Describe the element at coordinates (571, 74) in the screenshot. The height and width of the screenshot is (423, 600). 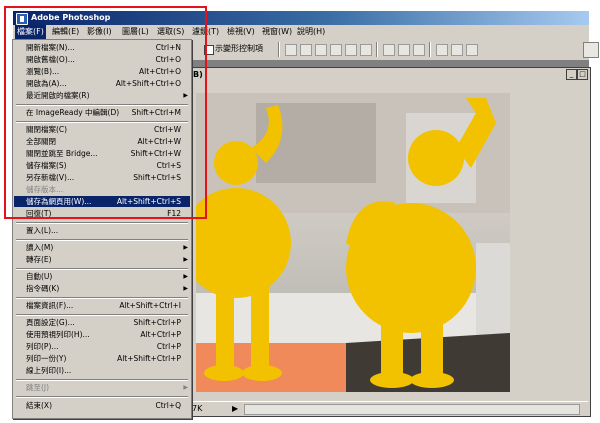
I see `minimize-icon: _` at that location.